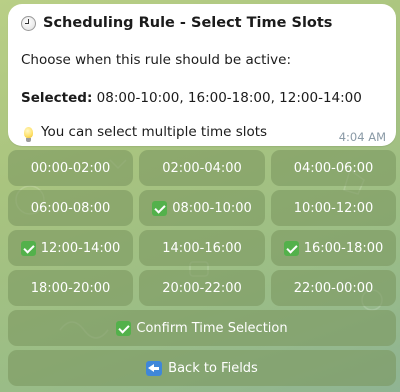 This screenshot has height=392, width=400. What do you see at coordinates (229, 98) in the screenshot?
I see `selected-value: 08:00-10:00, 16:00-18:00, 12:00-14:00` at bounding box center [229, 98].